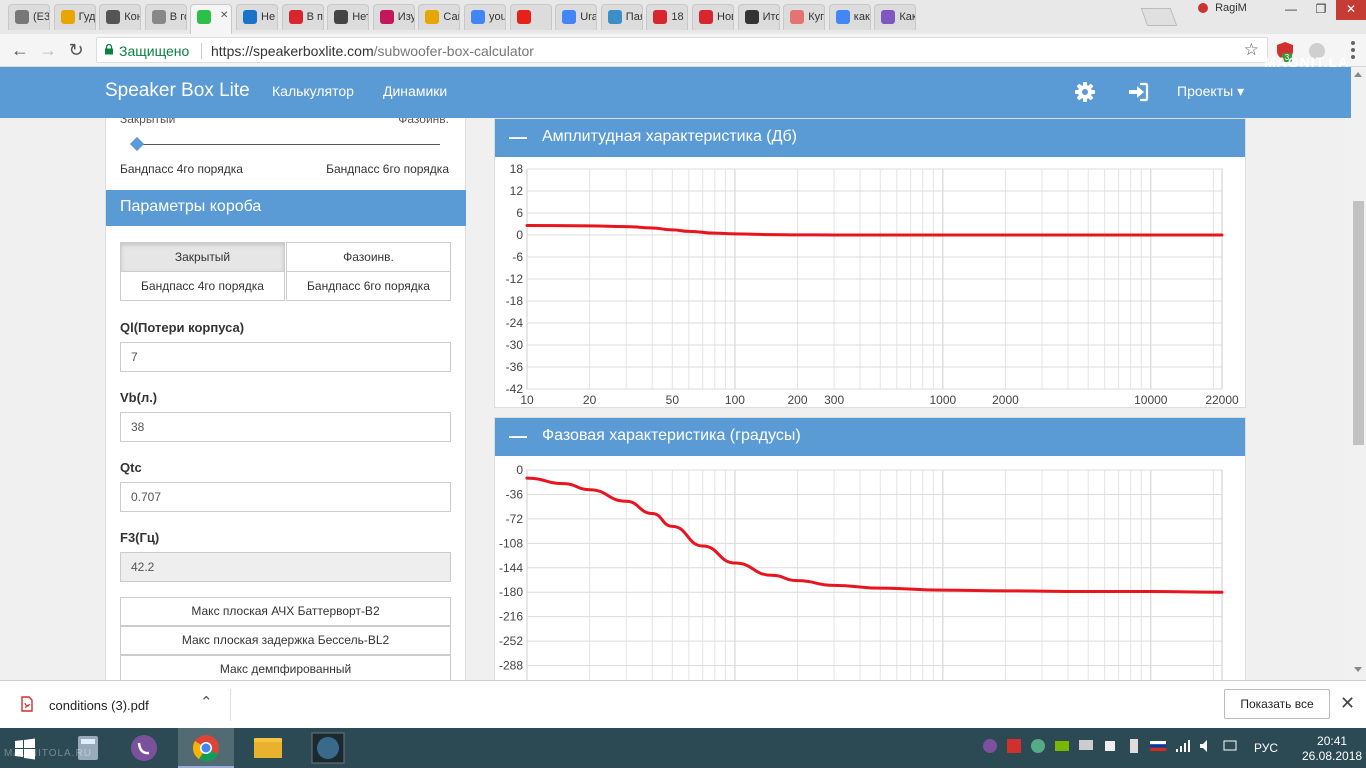 Image resolution: width=1366 pixels, height=771 pixels. What do you see at coordinates (154, 51) in the screenshot?
I see `secure-label: Защищено` at bounding box center [154, 51].